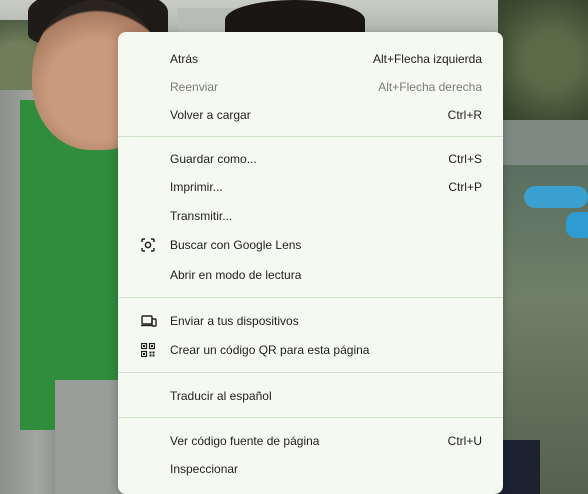 The width and height of the screenshot is (588, 494). I want to click on menu-item-send-to-devices: Enviar a tus dispositivos, so click(310, 321).